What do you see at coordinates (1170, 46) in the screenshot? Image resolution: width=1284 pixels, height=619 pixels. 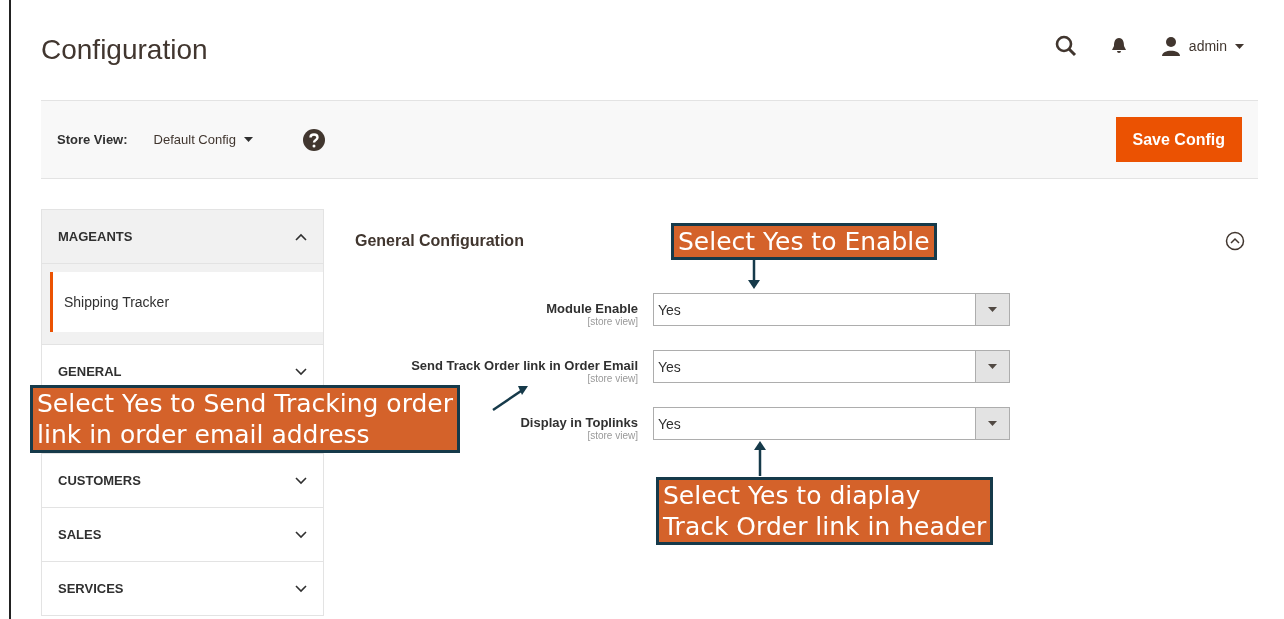 I see `user-icon` at bounding box center [1170, 46].